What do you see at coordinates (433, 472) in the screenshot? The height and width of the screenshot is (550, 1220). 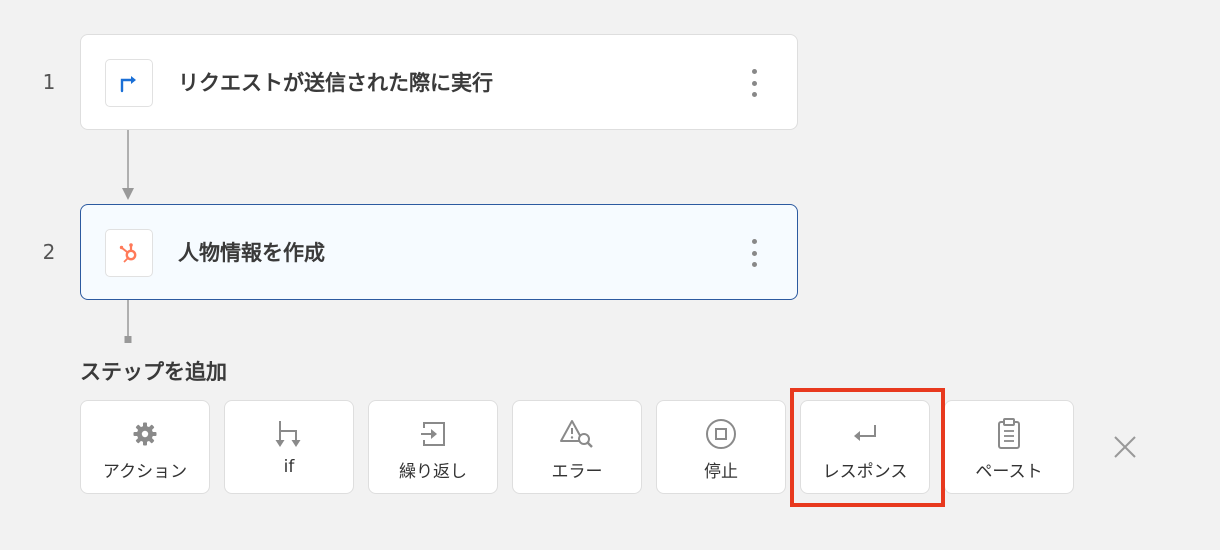 I see `loop-label: 繰り返し` at bounding box center [433, 472].